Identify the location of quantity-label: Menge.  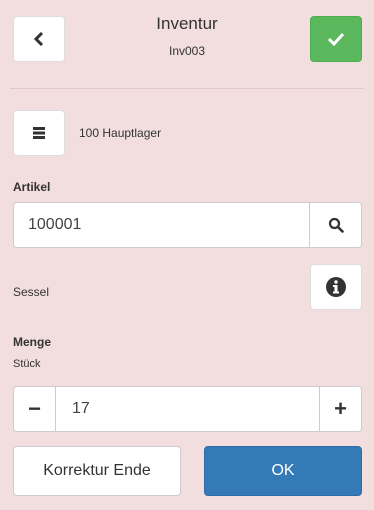
(32, 342).